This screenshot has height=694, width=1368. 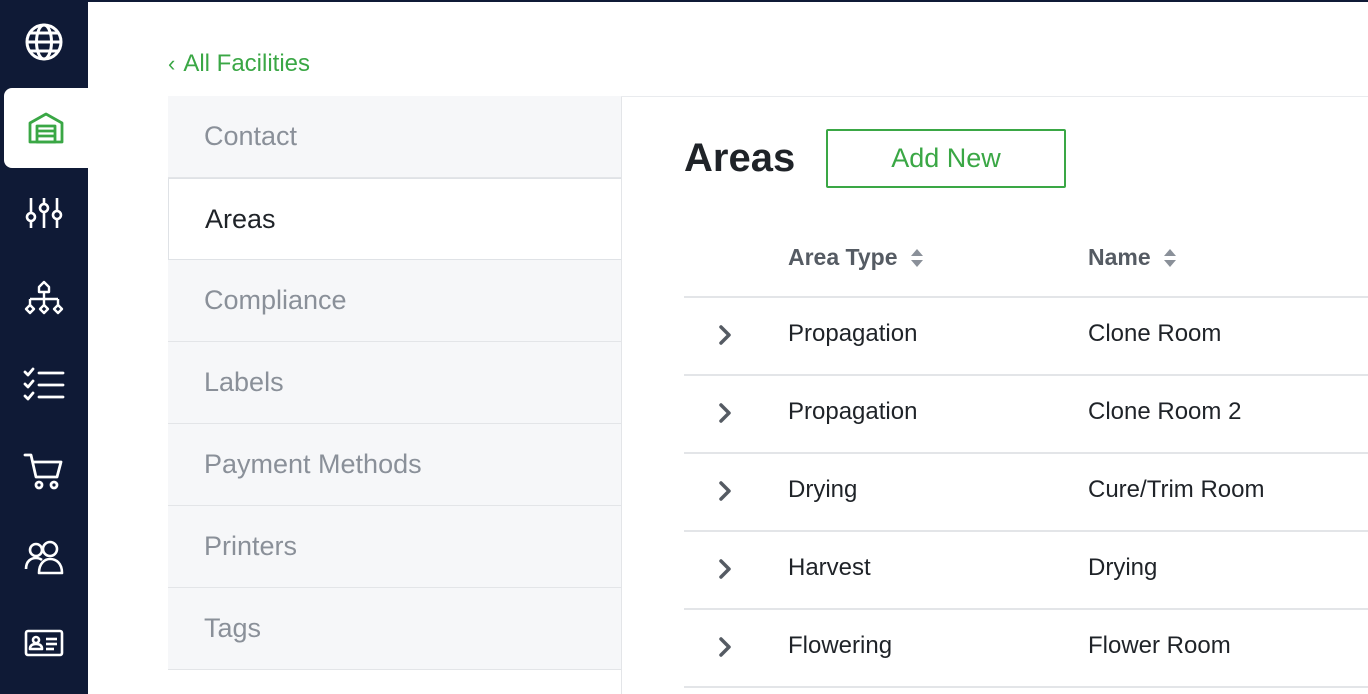 I want to click on add-new-button: Add New, so click(x=946, y=158).